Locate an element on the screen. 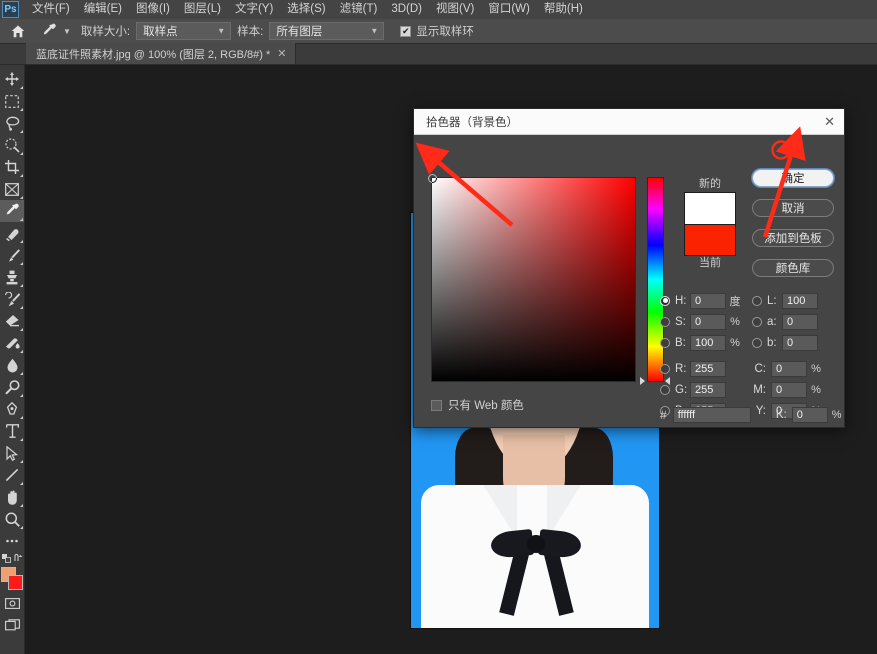  color-field is located at coordinates (532, 278).